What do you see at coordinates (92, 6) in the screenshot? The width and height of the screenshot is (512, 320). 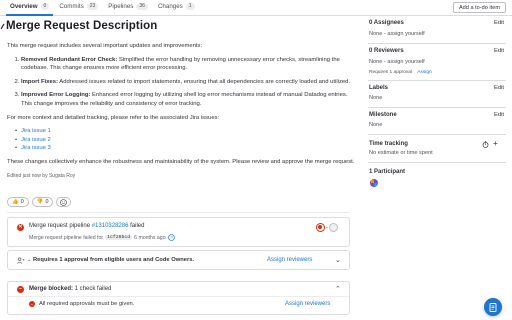 I see `tab-commits-count: 23` at bounding box center [92, 6].